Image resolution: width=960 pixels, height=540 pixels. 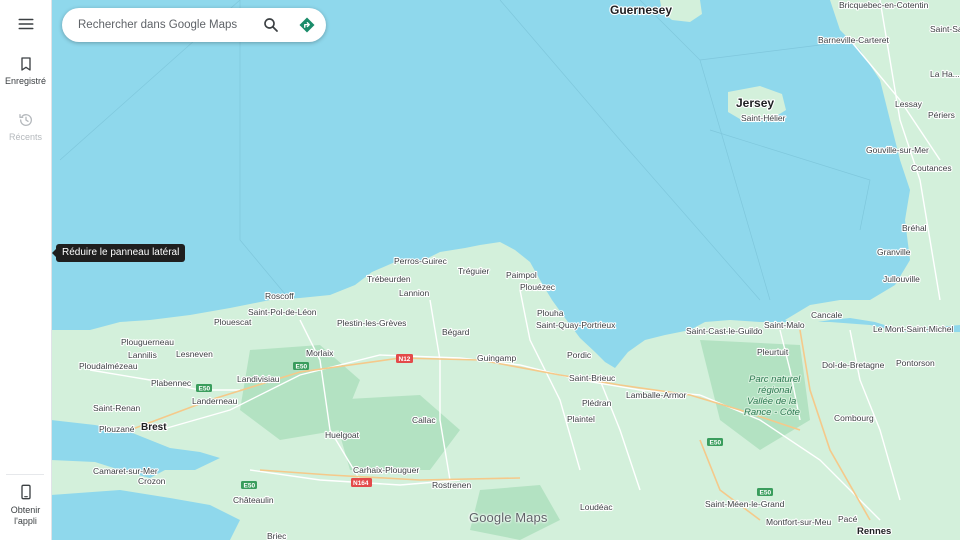 I want to click on label-landerneau: Landerneau, so click(x=215, y=401).